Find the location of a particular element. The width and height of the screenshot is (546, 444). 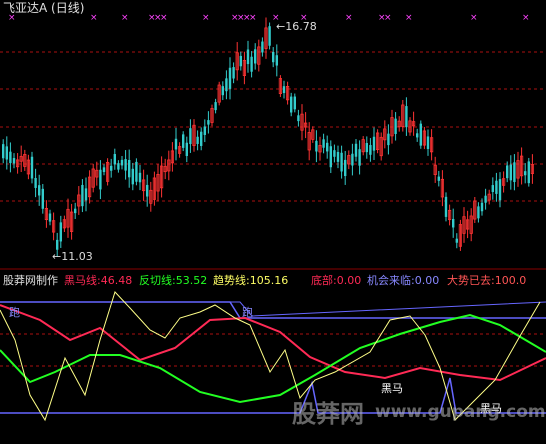

dibu-value: 底部:0.00 is located at coordinates (336, 280).